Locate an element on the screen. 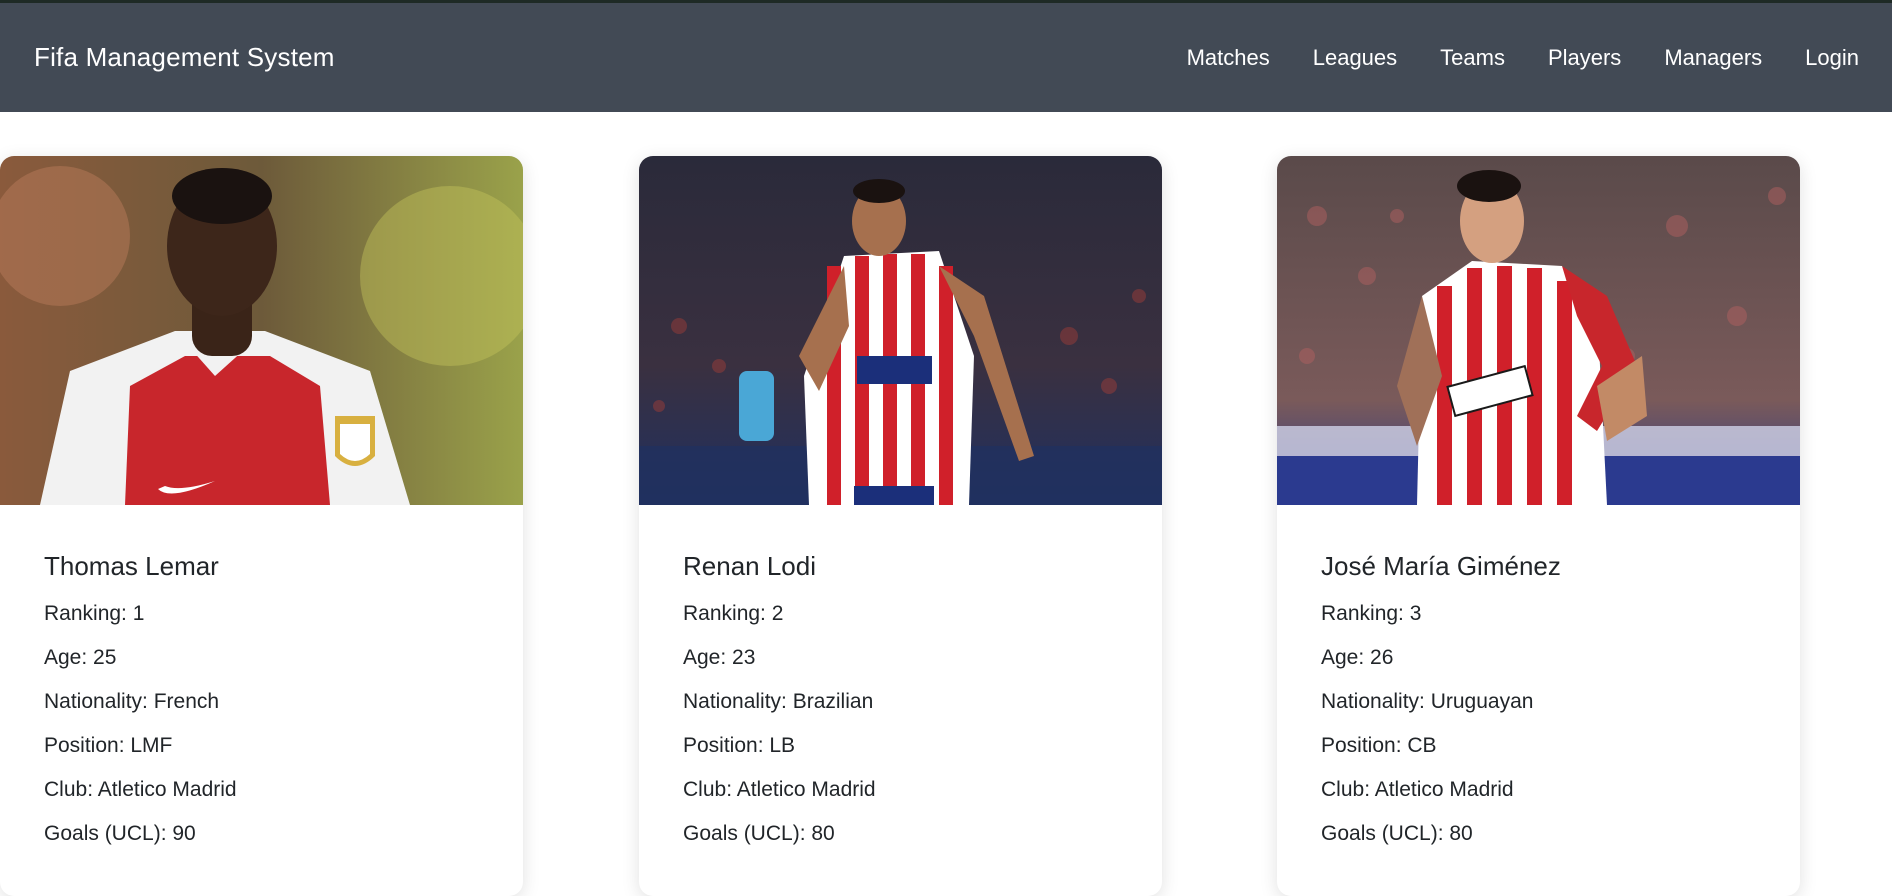 This screenshot has height=896, width=1892. nav-login: Login is located at coordinates (1832, 58).